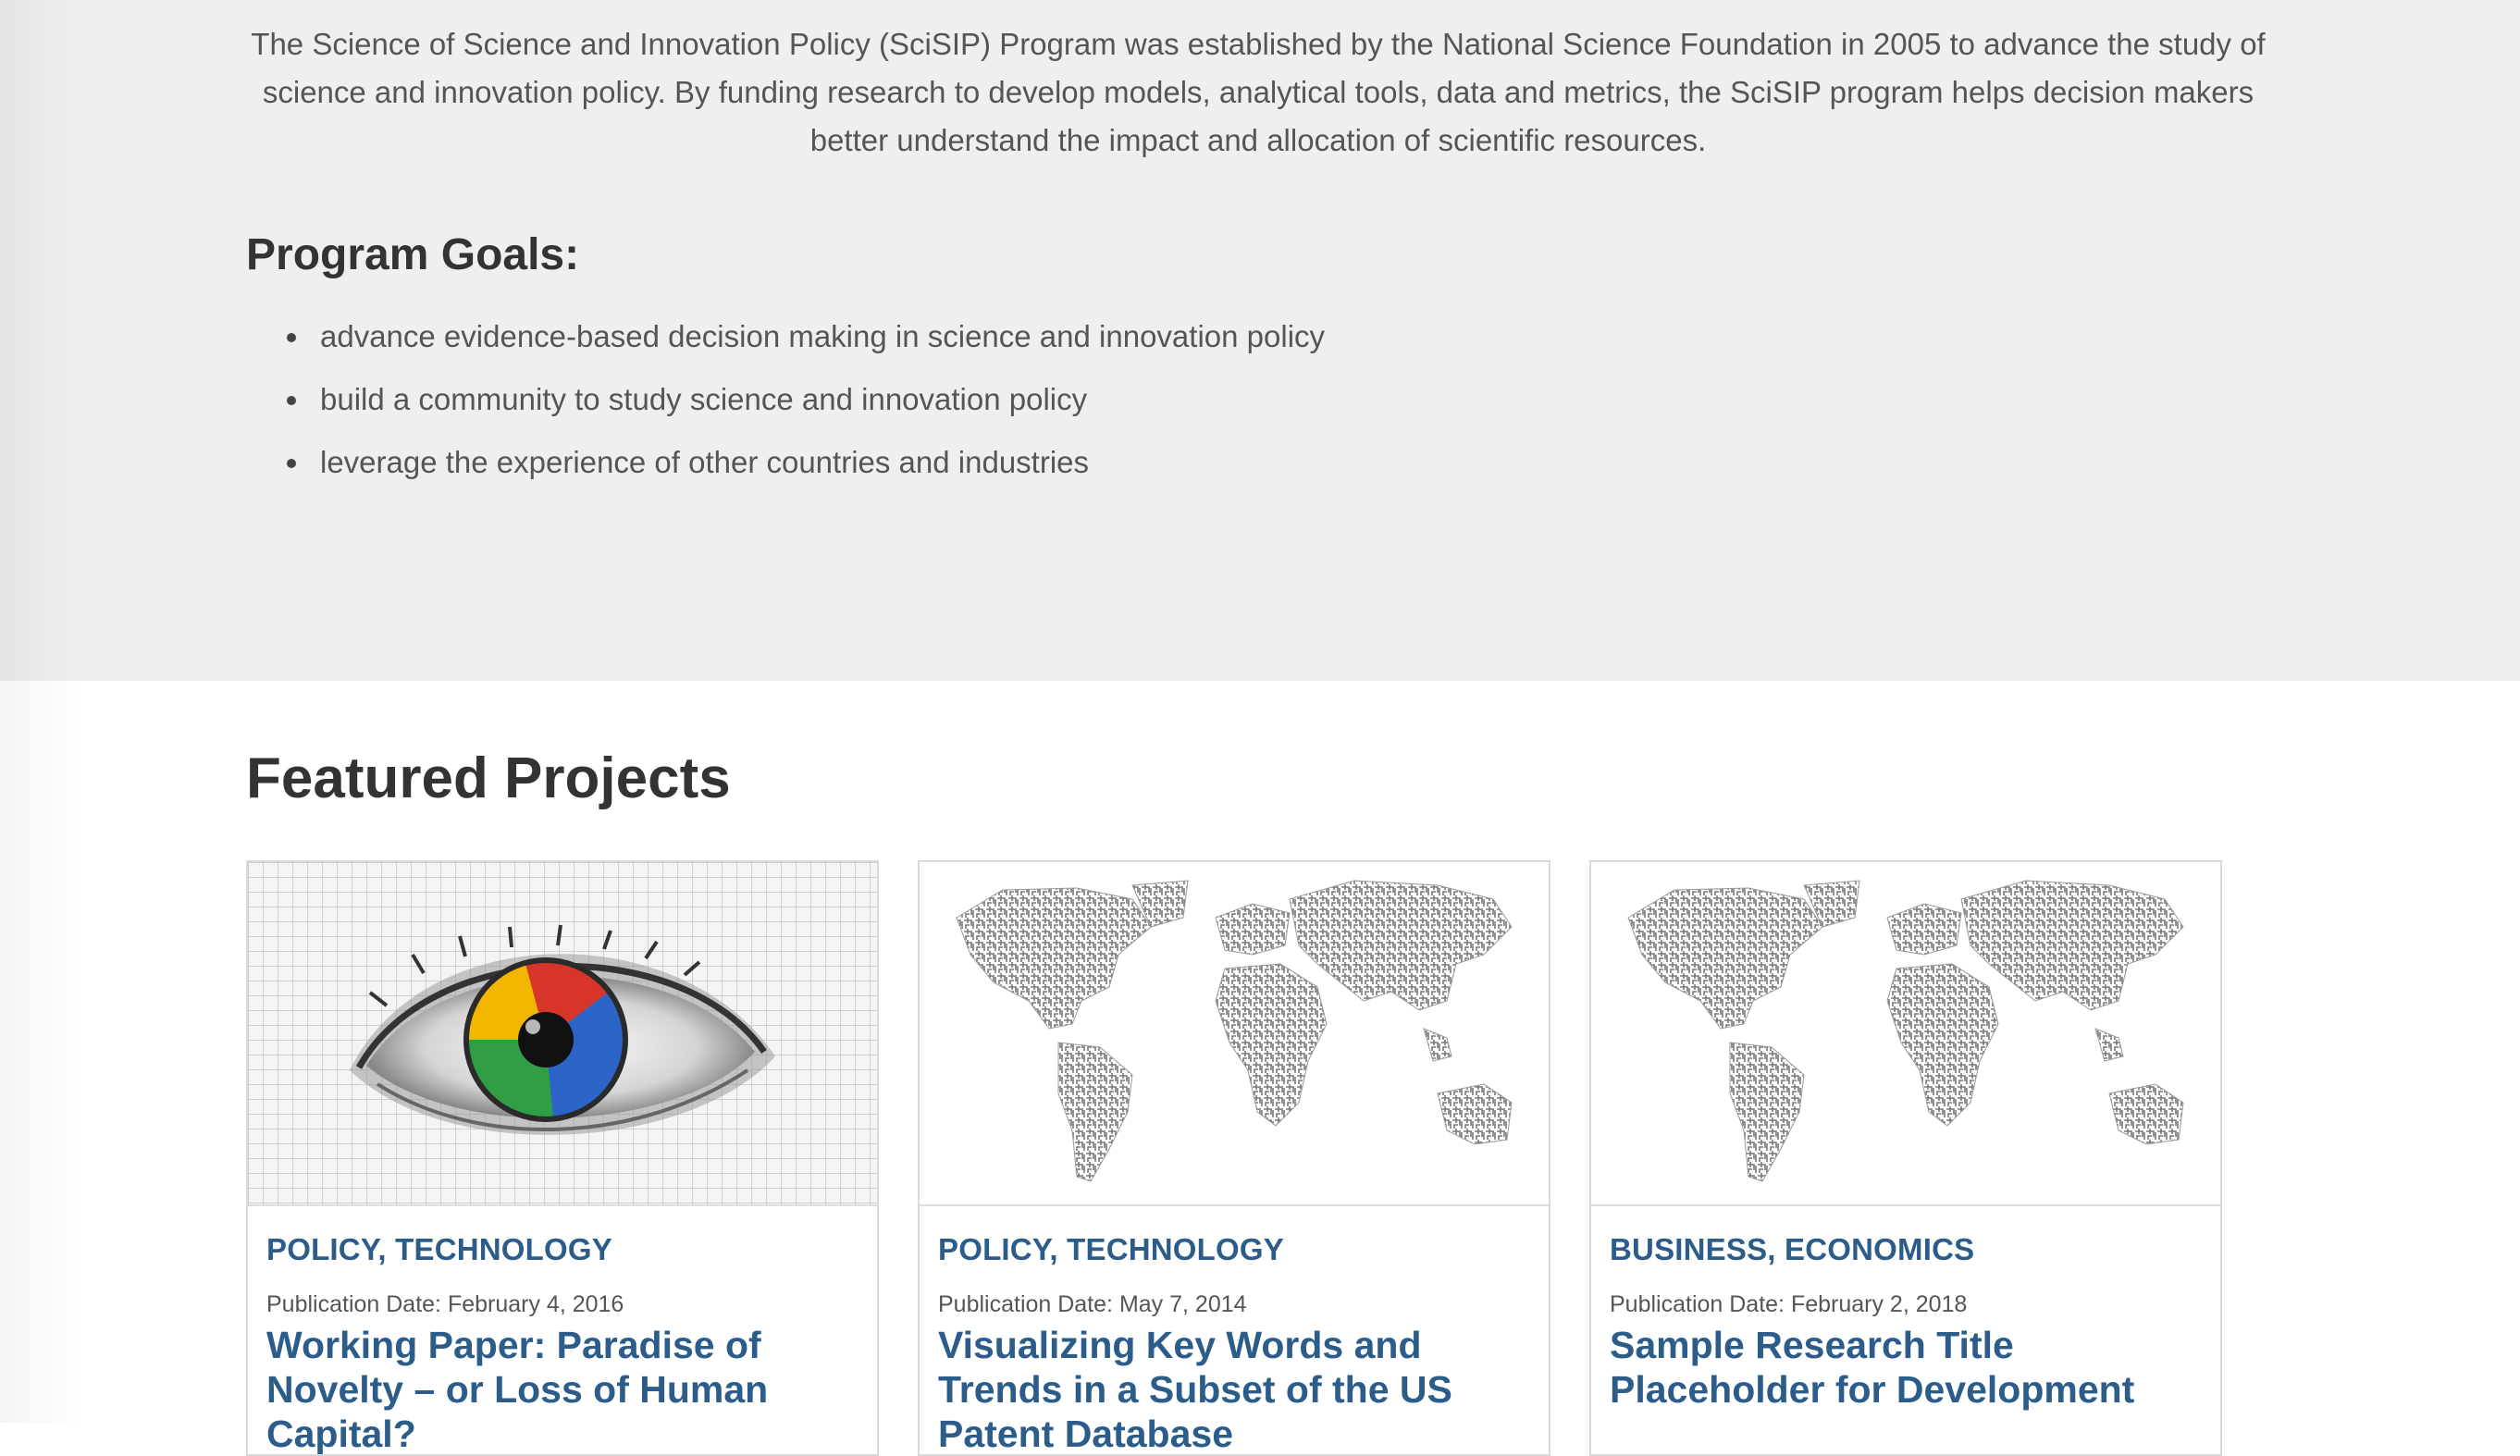 This screenshot has height=1456, width=2520. What do you see at coordinates (545, 1039) in the screenshot?
I see `iris` at bounding box center [545, 1039].